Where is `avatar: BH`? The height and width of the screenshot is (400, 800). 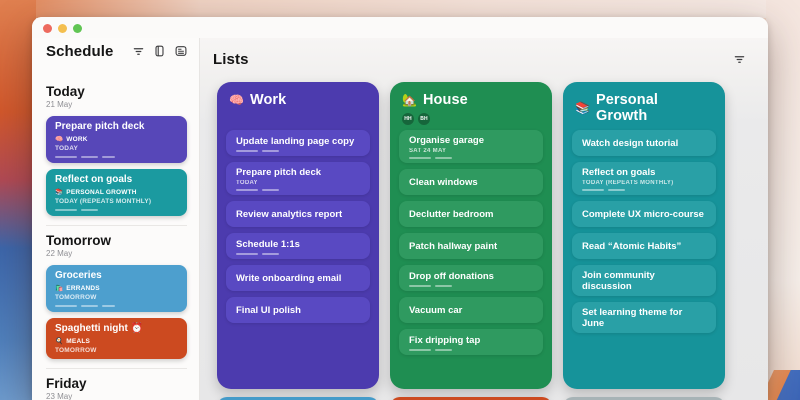 avatar: BH is located at coordinates (424, 119).